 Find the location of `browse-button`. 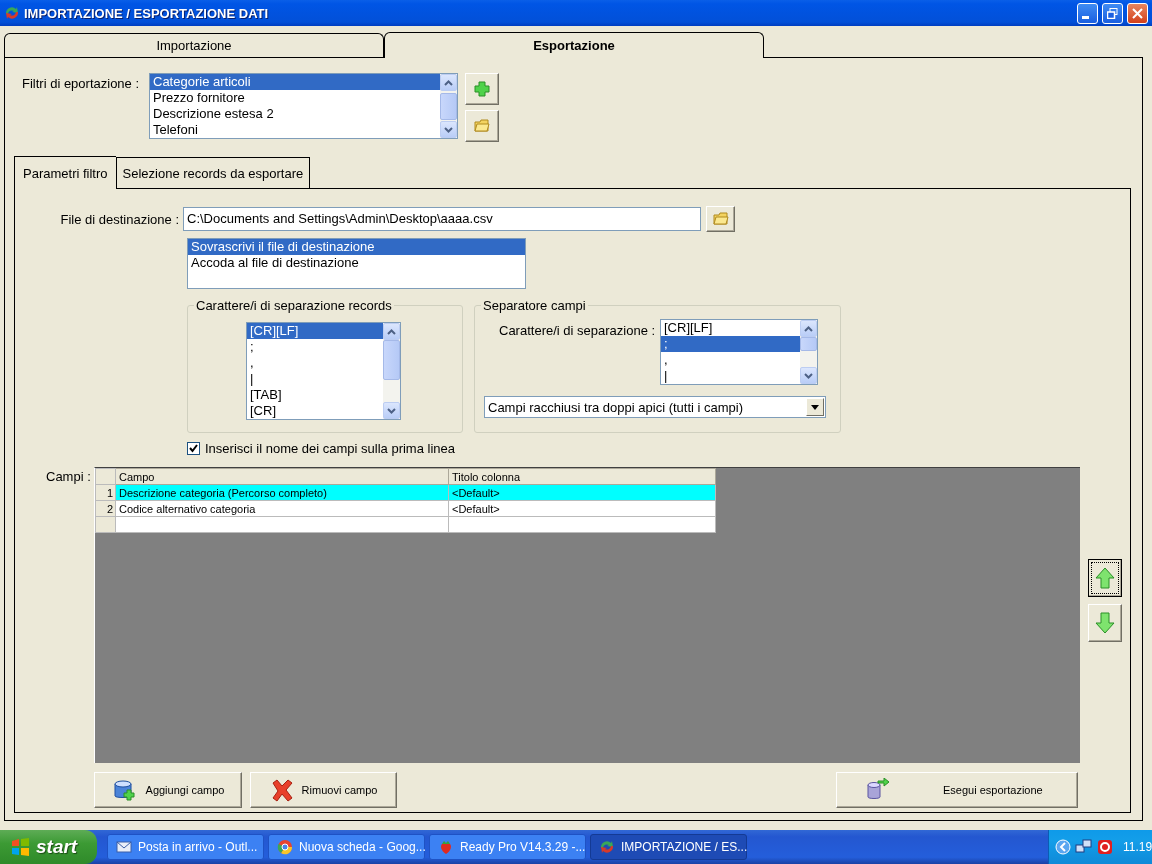

browse-button is located at coordinates (720, 219).